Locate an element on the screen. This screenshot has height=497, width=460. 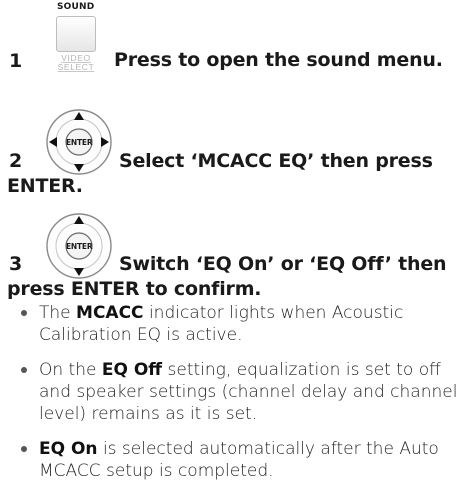
enter-dial-icon-2: ENTER is located at coordinates (79, 246).